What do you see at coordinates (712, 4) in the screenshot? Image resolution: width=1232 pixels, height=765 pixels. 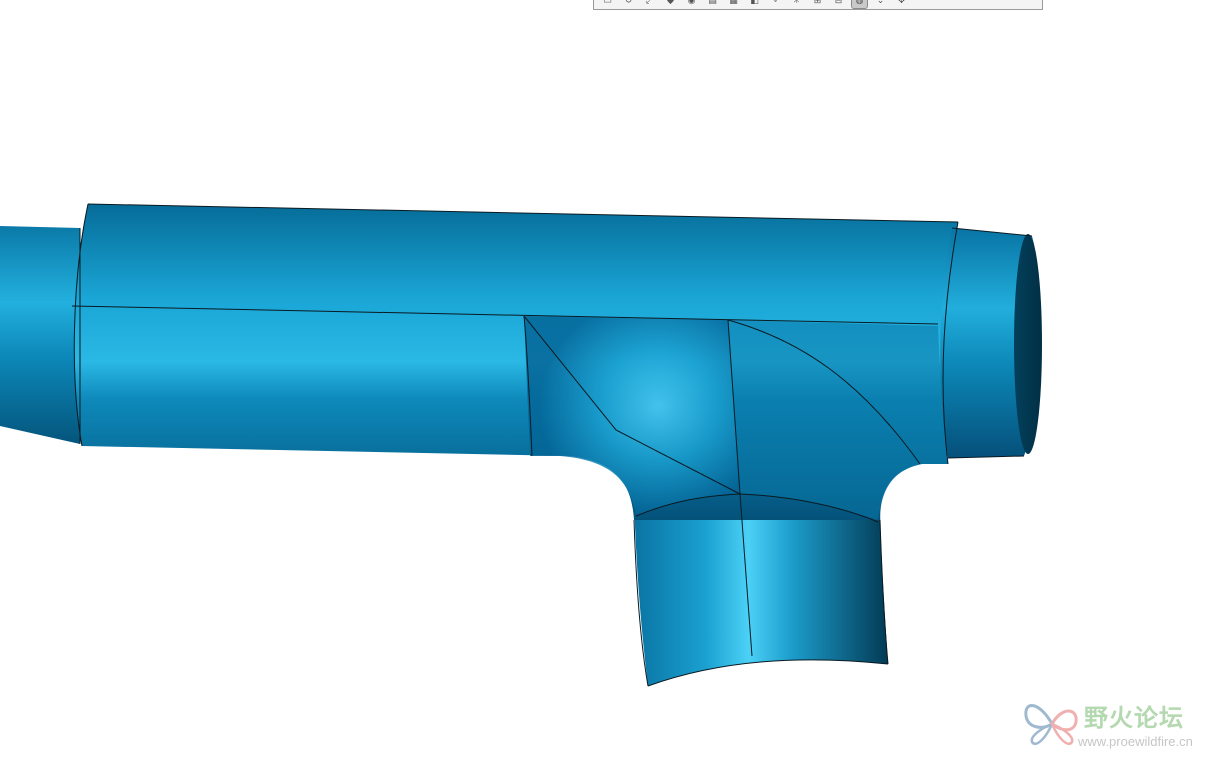 I see `saved-views-icon: ▤` at bounding box center [712, 4].